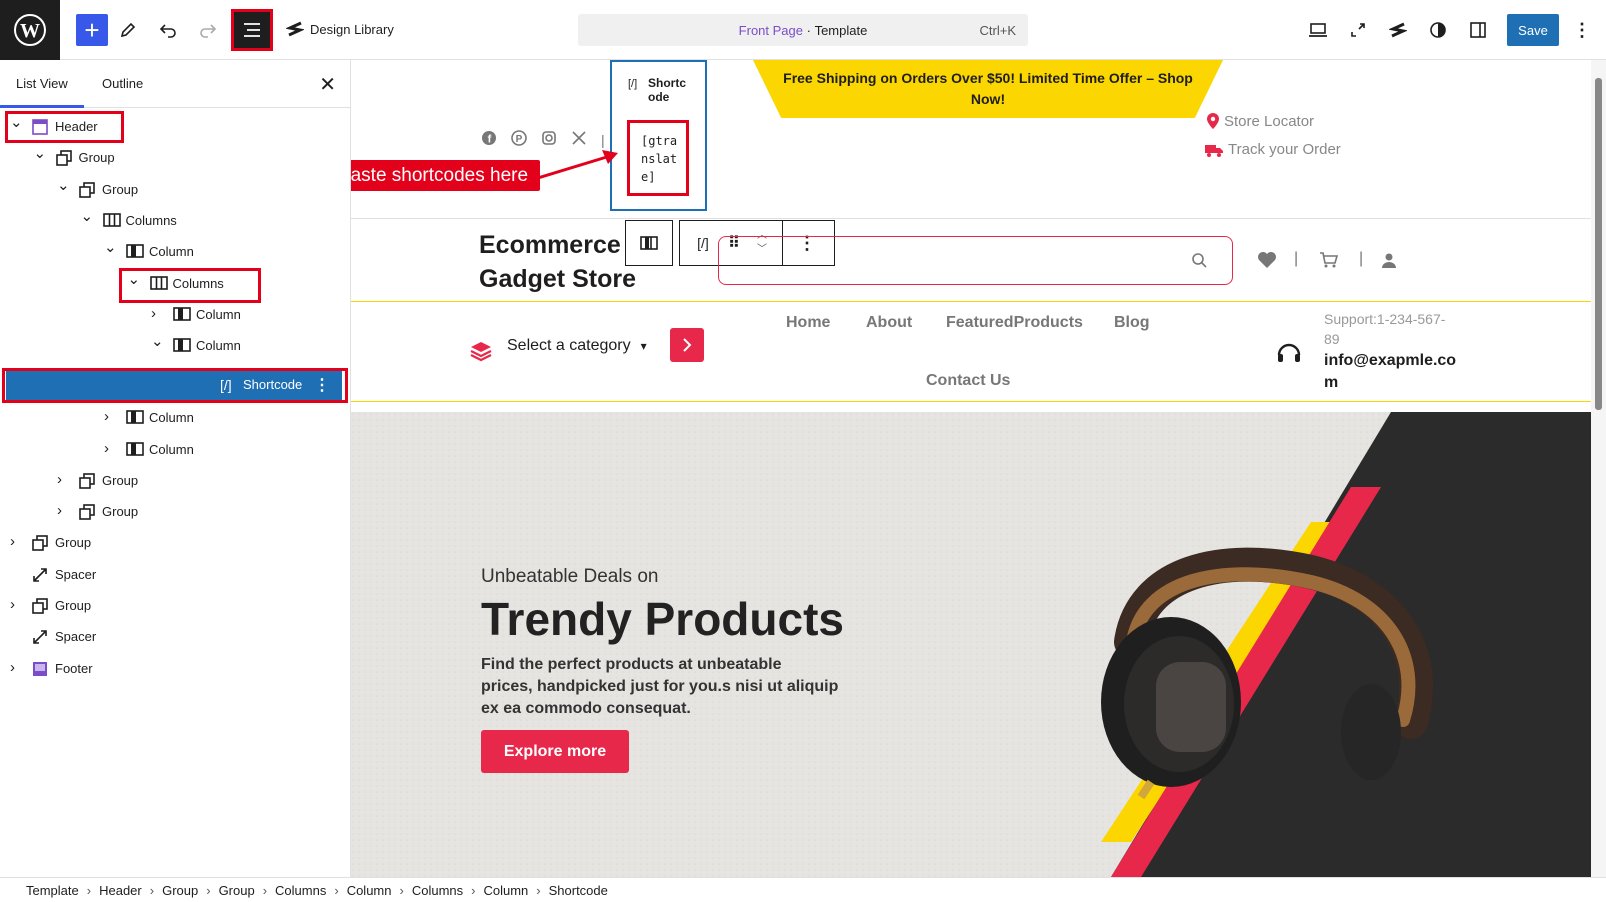 The image size is (1606, 902). What do you see at coordinates (1329, 260) in the screenshot?
I see `cart-icon` at bounding box center [1329, 260].